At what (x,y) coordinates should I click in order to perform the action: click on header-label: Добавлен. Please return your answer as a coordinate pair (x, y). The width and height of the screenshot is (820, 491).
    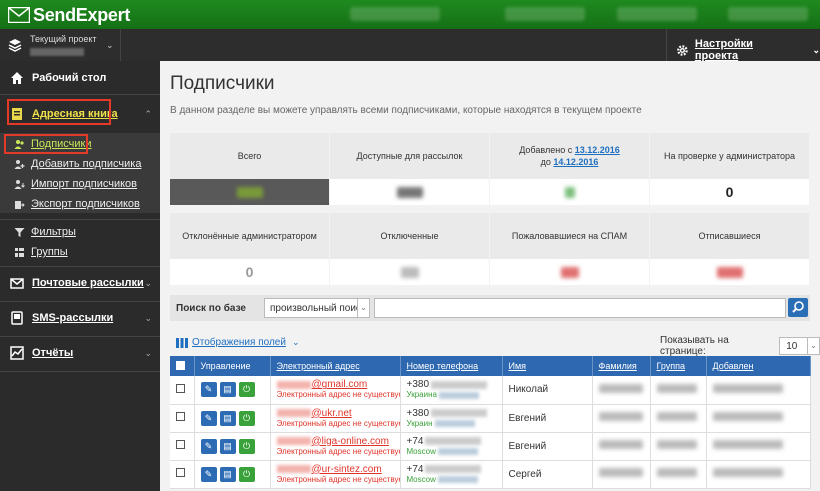
    Looking at the image, I should click on (733, 366).